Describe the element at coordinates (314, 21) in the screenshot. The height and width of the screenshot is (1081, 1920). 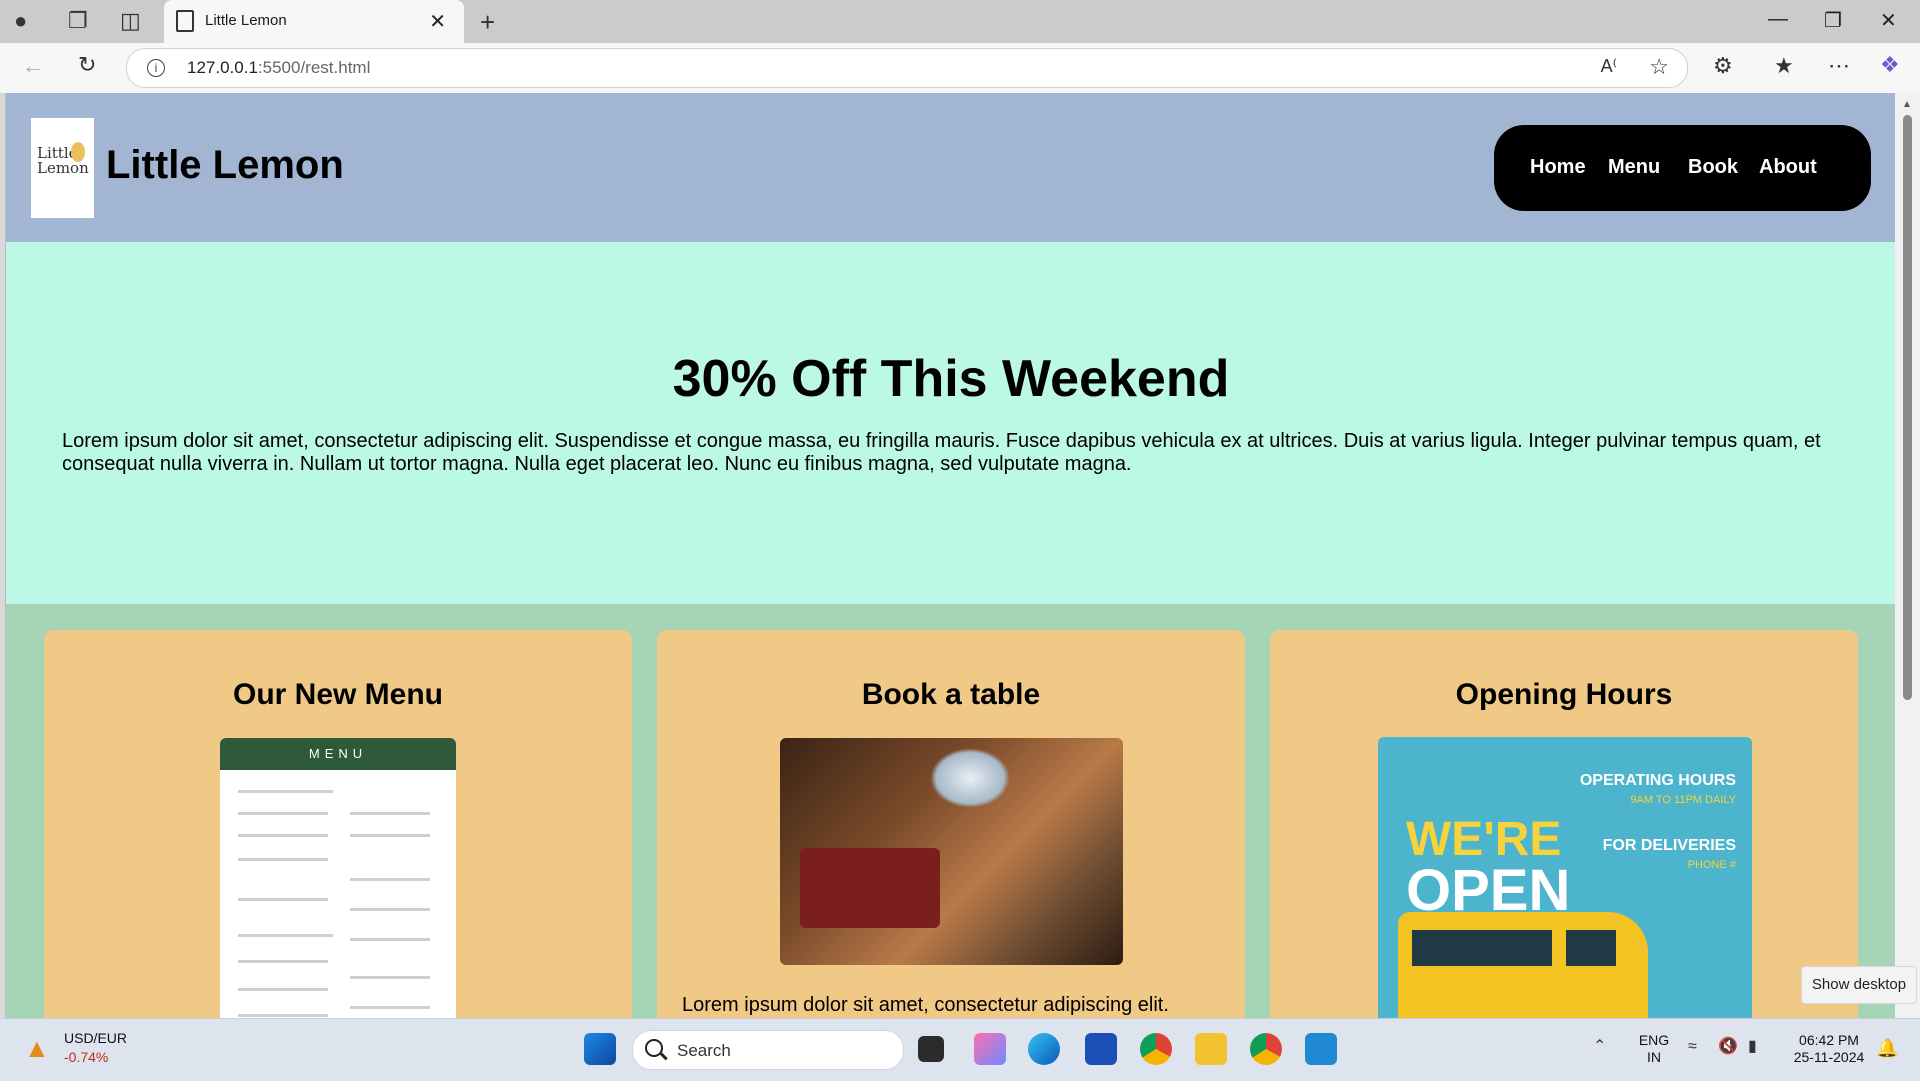
I see `active-tab: Little Lemon ✕` at that location.